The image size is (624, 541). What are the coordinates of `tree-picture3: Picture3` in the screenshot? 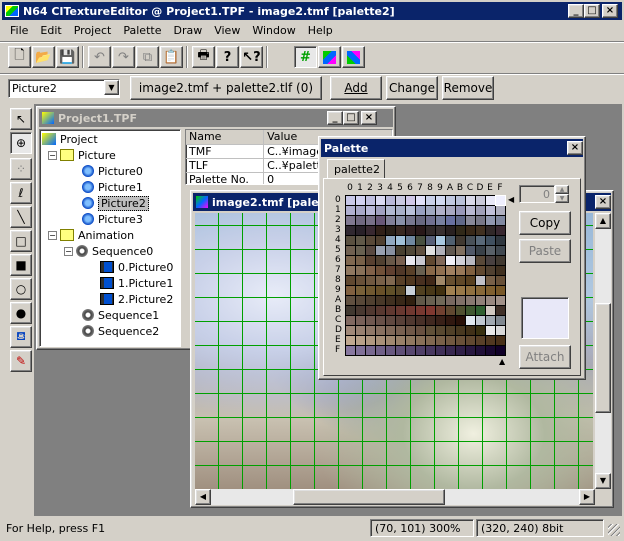 It's located at (112, 219).